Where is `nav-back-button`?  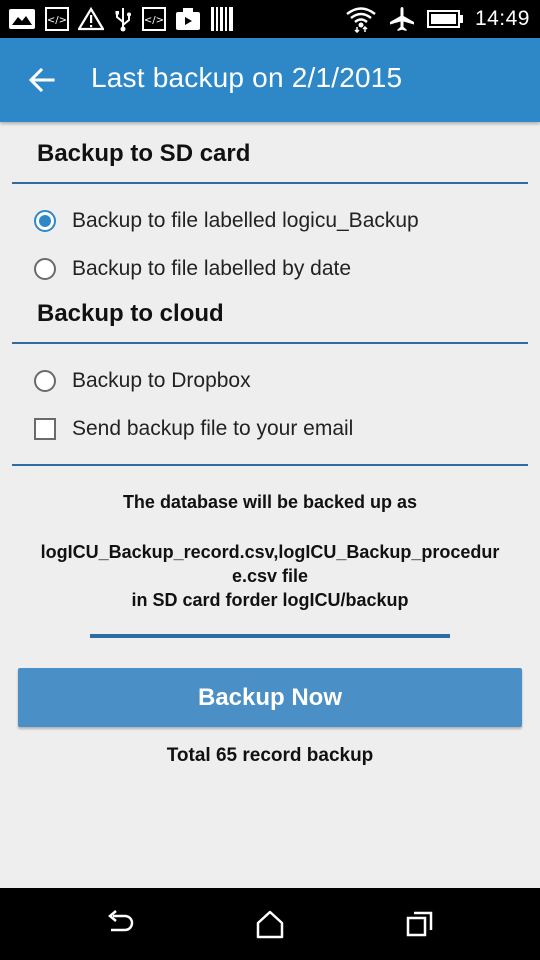
nav-back-button is located at coordinates (120, 924).